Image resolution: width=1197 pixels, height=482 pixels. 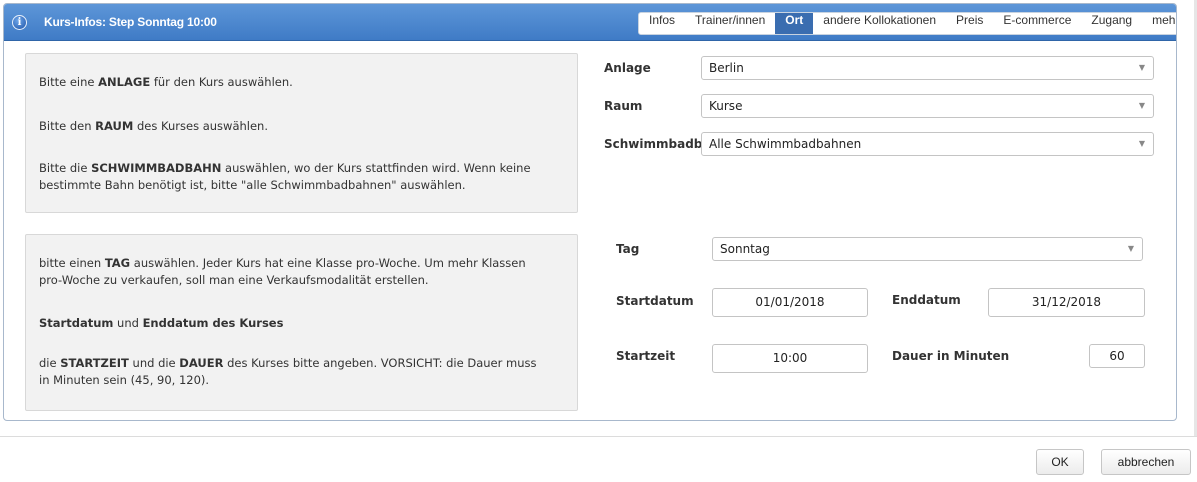 I want to click on tab-ecommerce: E-commerce, so click(x=1037, y=23).